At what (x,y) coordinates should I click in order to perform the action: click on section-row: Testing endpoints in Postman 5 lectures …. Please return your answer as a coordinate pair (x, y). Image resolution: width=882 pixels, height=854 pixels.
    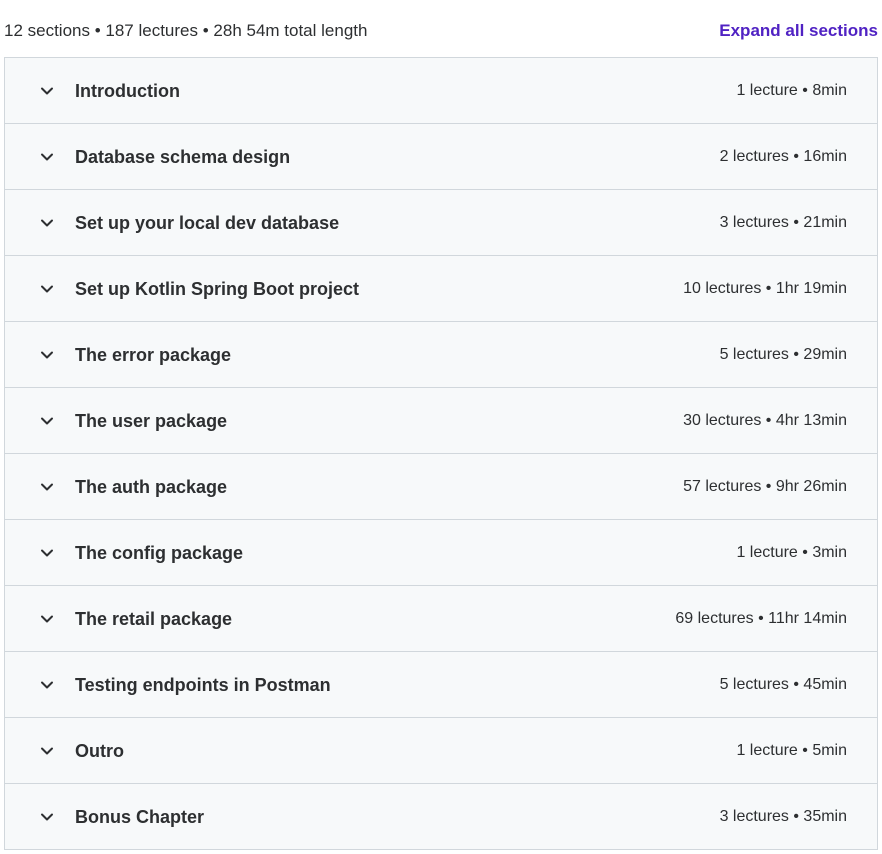
    Looking at the image, I should click on (441, 685).